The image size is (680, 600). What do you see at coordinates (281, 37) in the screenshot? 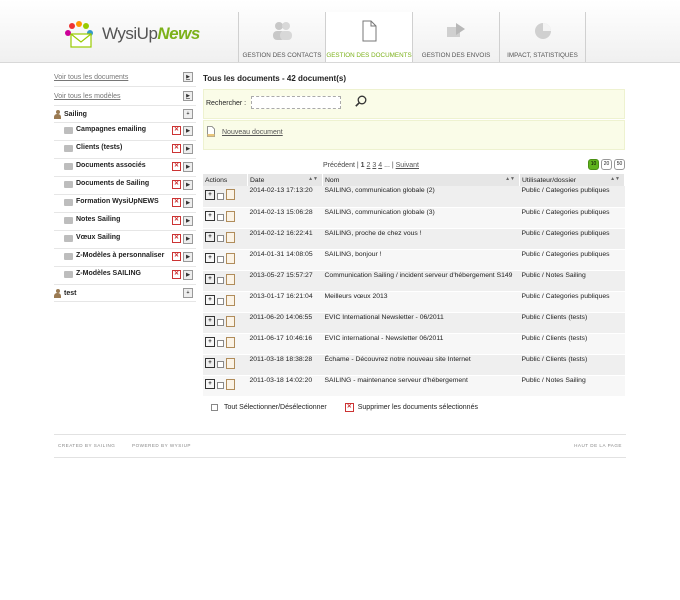
I see `tab-contacts: GESTION DES CONTACTS` at bounding box center [281, 37].